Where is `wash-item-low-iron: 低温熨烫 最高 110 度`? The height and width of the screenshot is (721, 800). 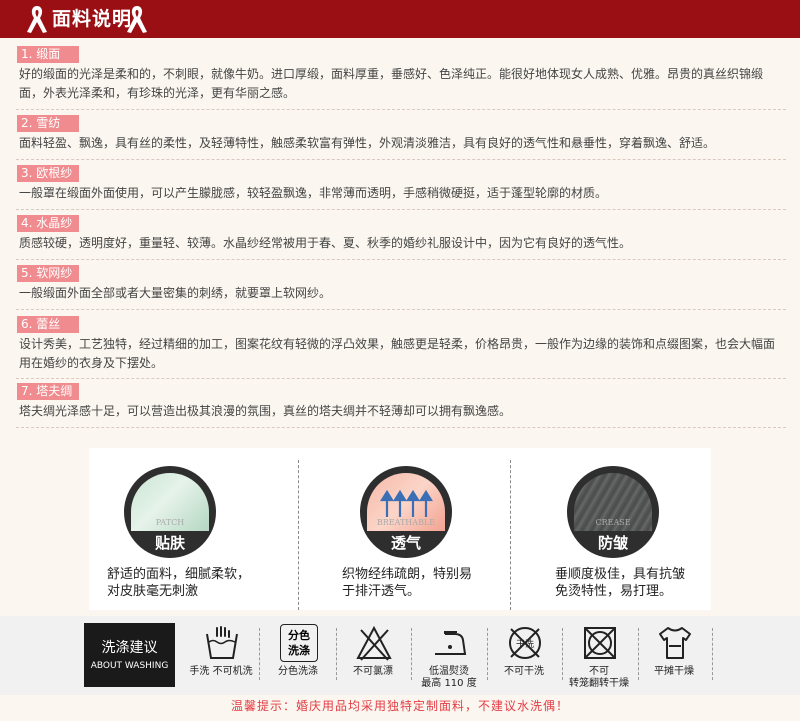
wash-item-low-iron: 低温熨烫 最高 110 度 is located at coordinates (449, 658).